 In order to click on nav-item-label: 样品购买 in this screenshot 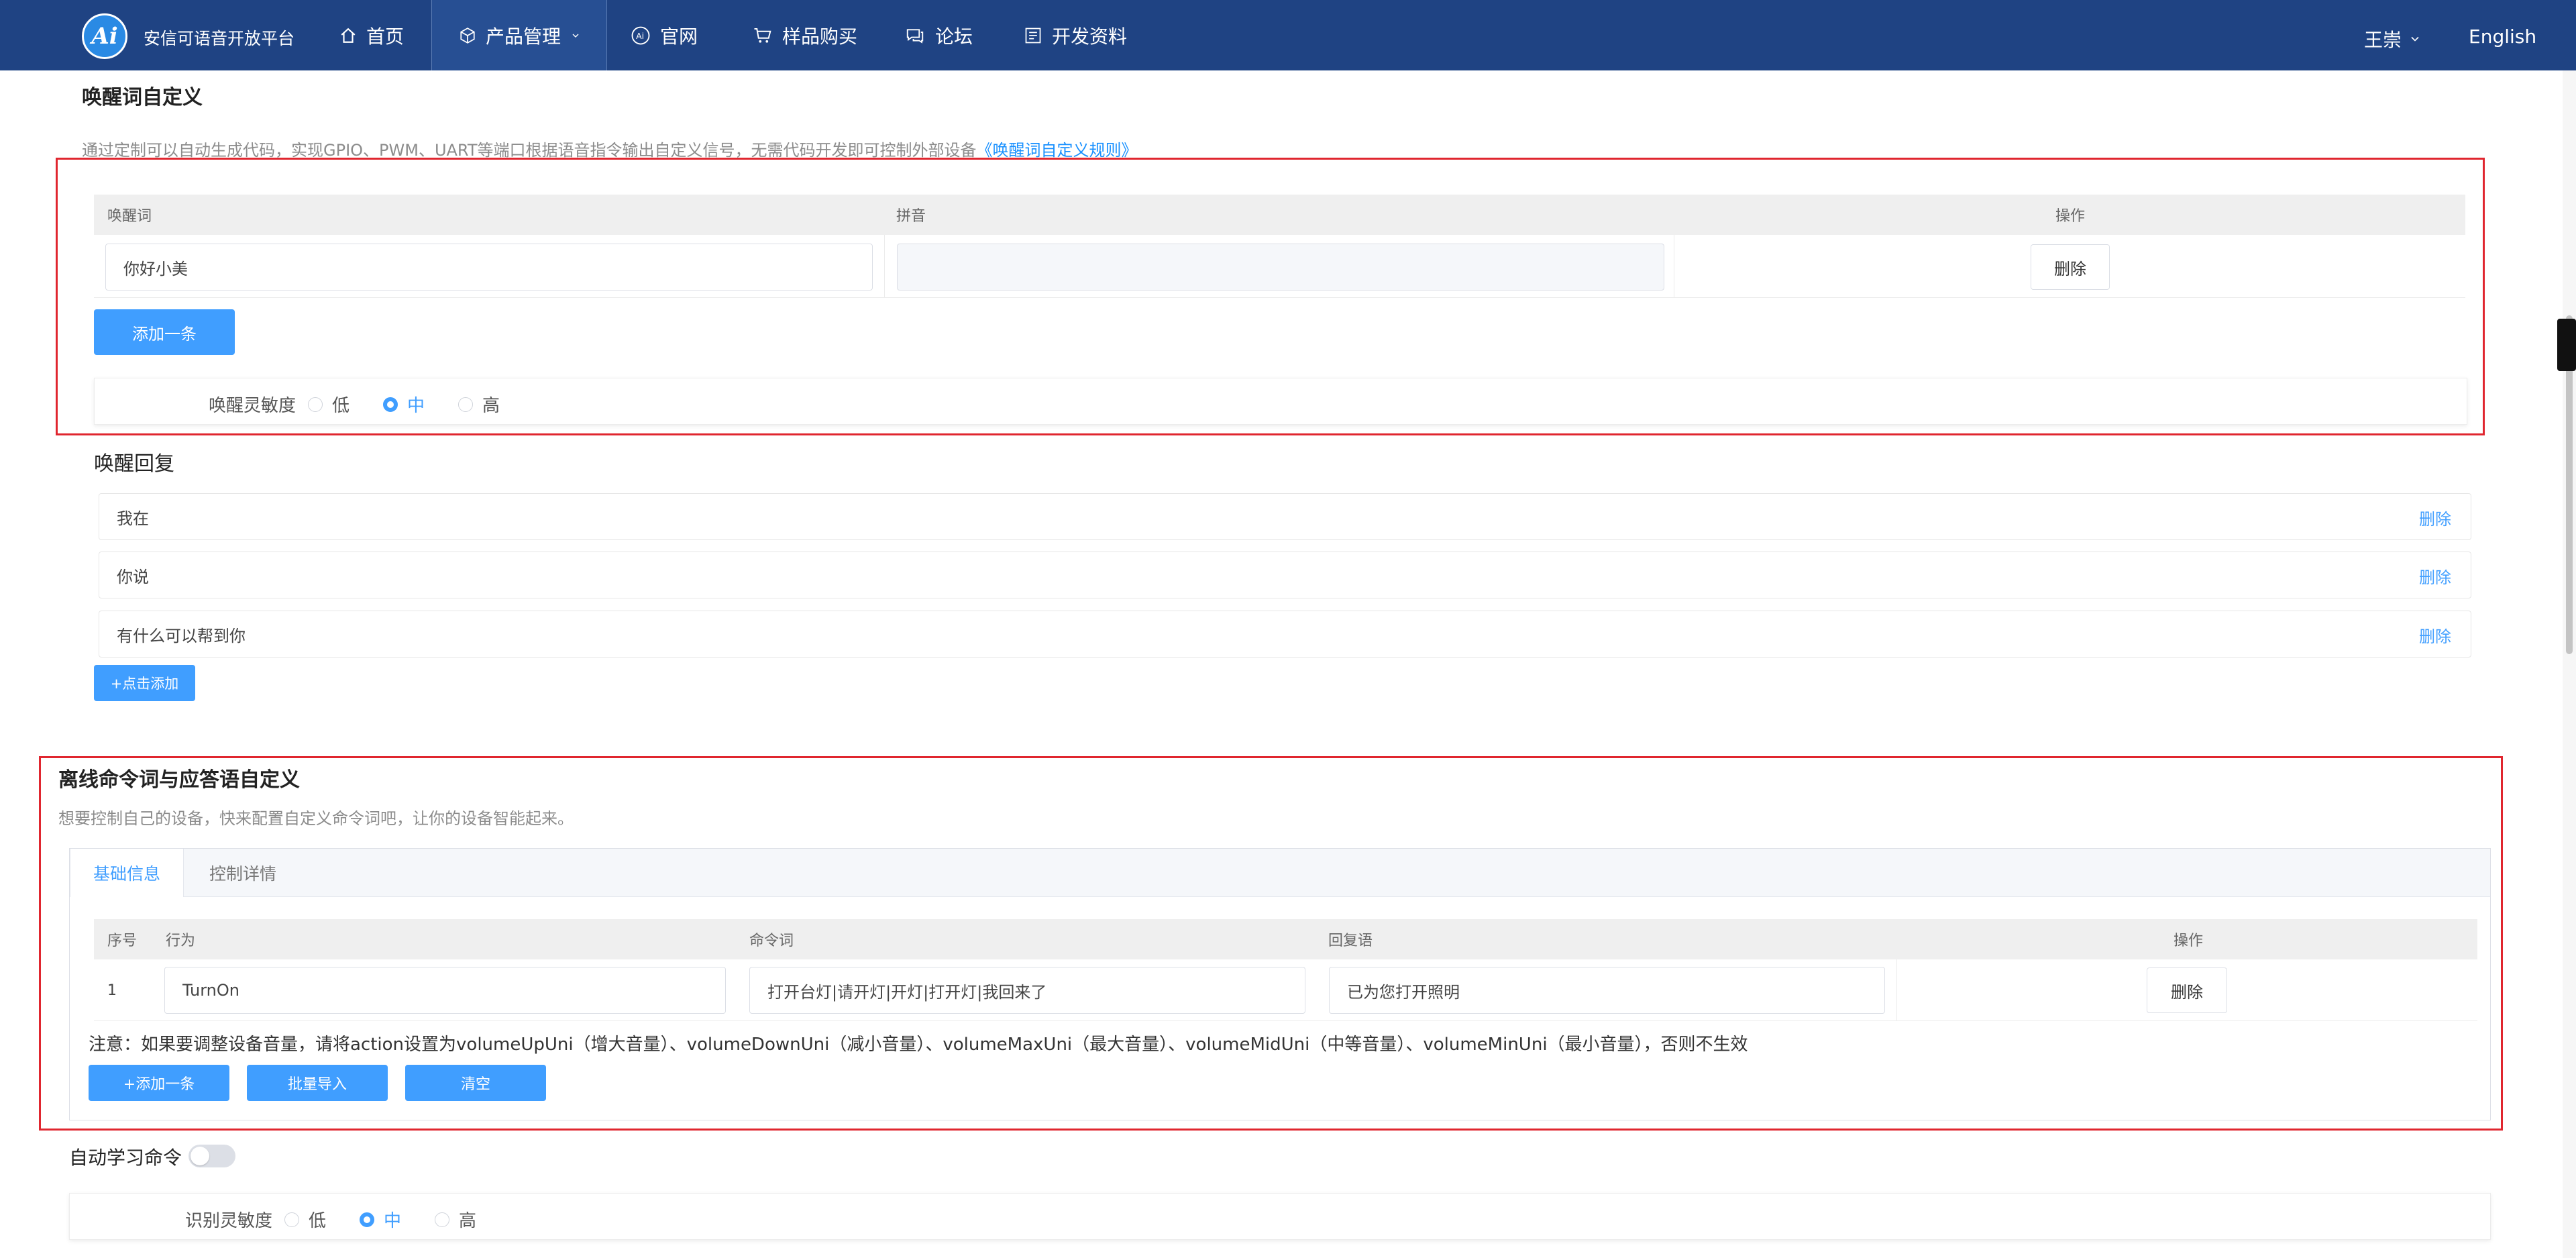, I will do `click(820, 37)`.